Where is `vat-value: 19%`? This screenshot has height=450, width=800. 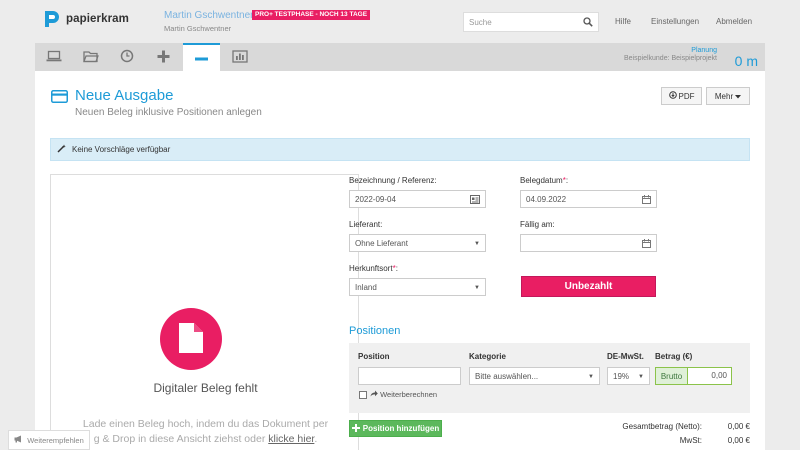 vat-value: 19% is located at coordinates (621, 376).